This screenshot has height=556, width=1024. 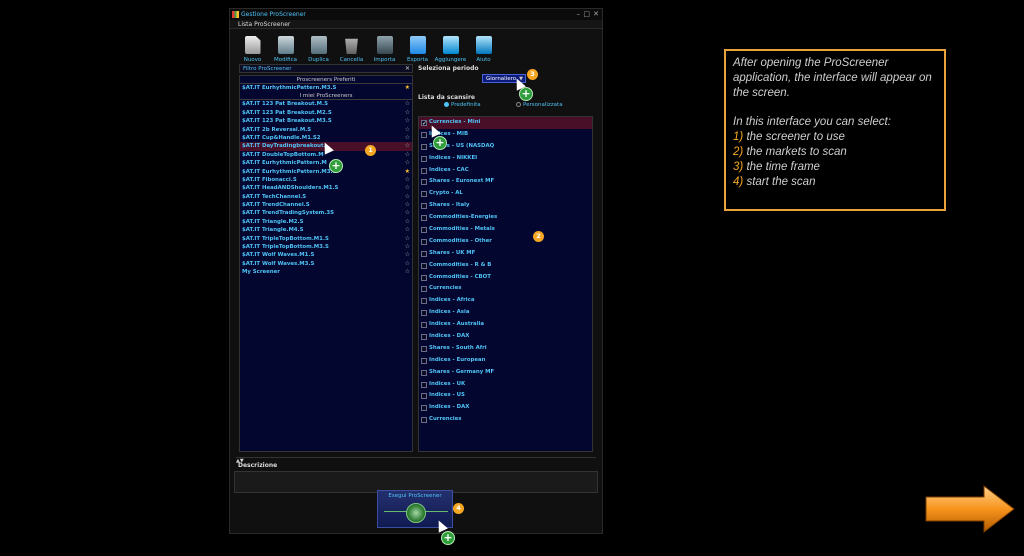 What do you see at coordinates (326, 163) in the screenshot?
I see `list-item: $AT.IT EurhythmicPattern.M ☆` at bounding box center [326, 163].